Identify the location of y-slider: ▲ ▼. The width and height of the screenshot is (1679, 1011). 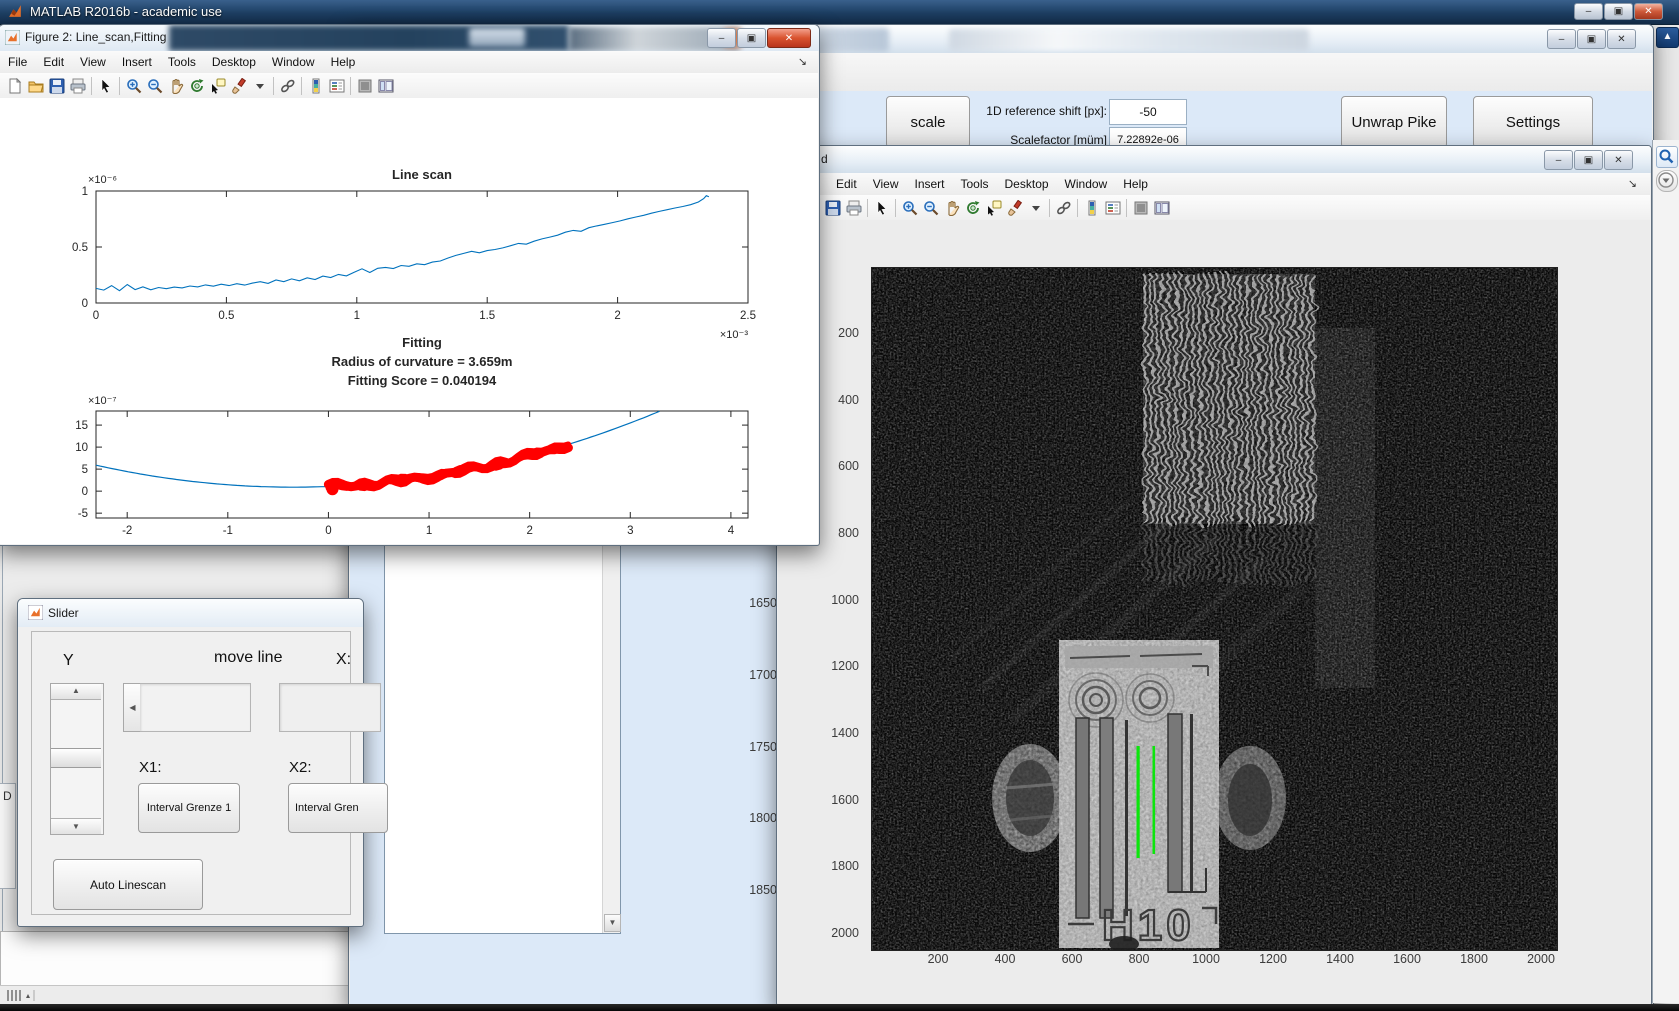
(77, 759).